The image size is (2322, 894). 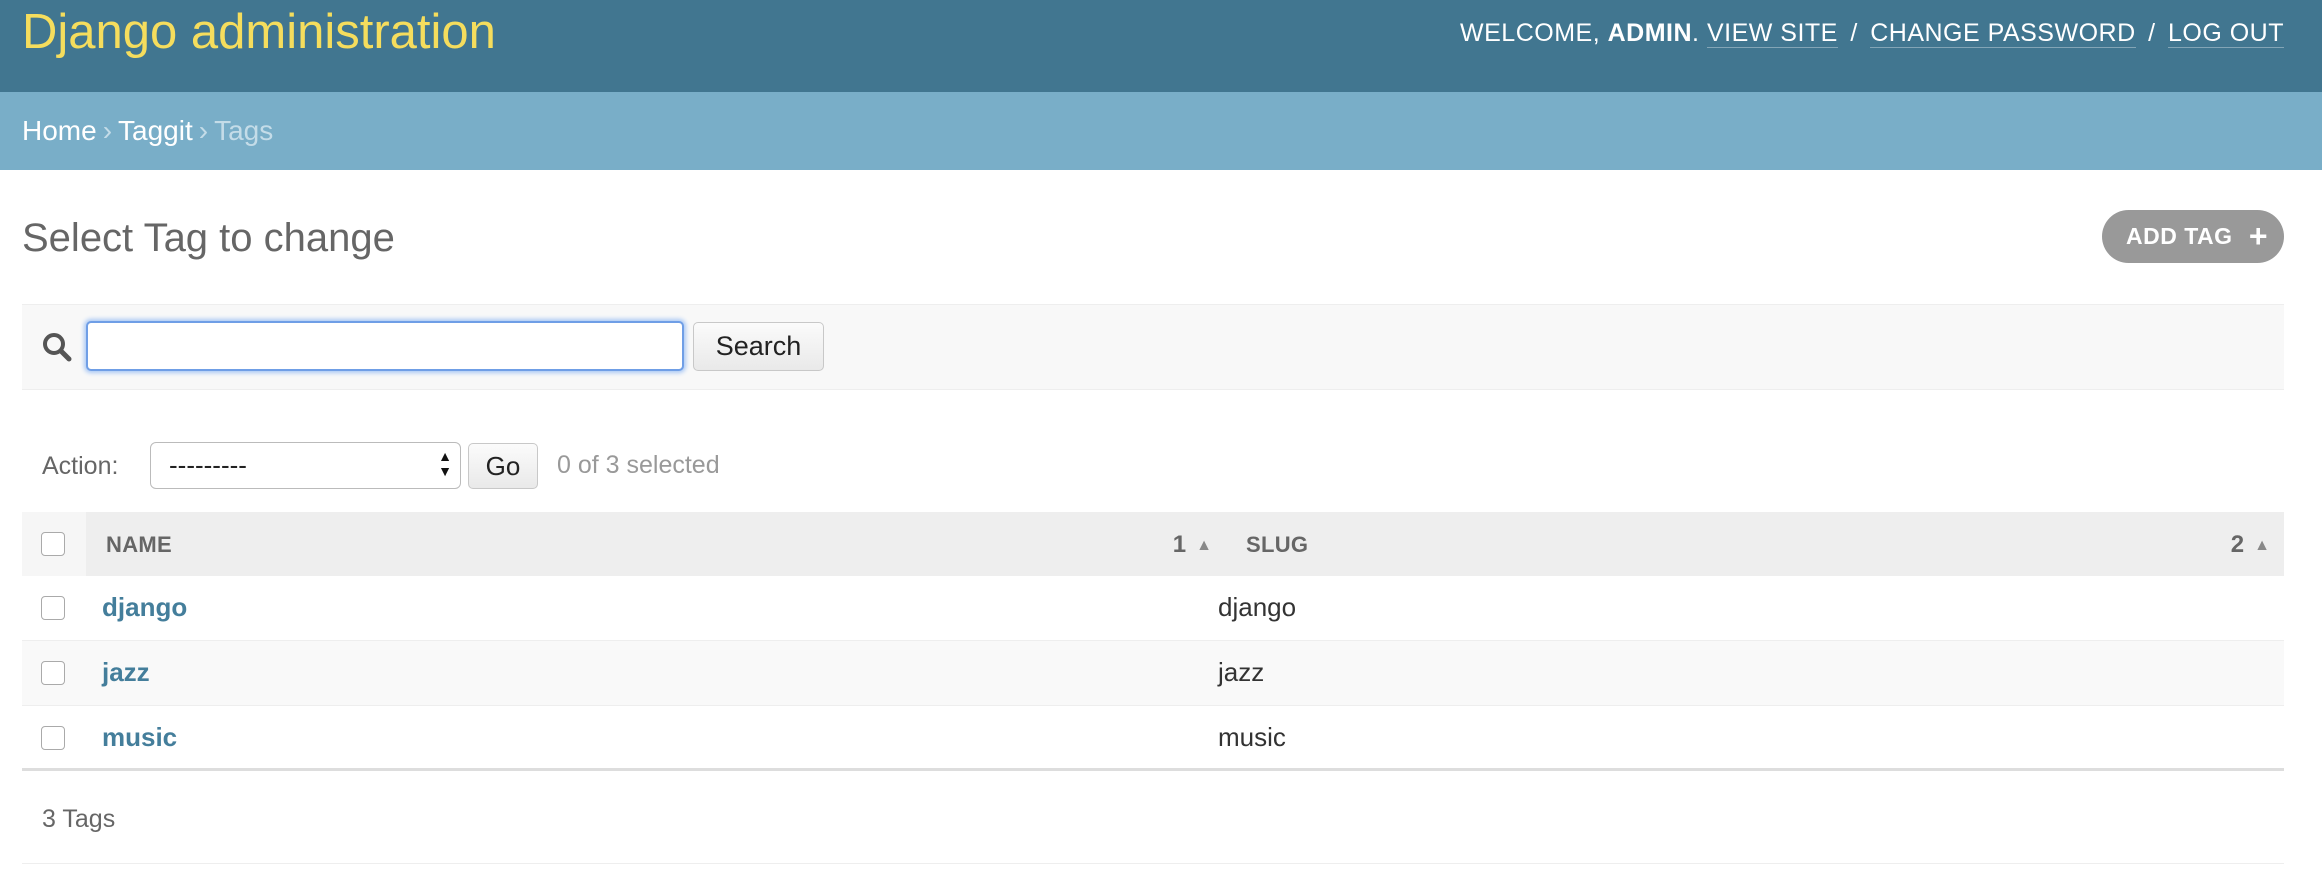 I want to click on select-all-cell, so click(x=54, y=544).